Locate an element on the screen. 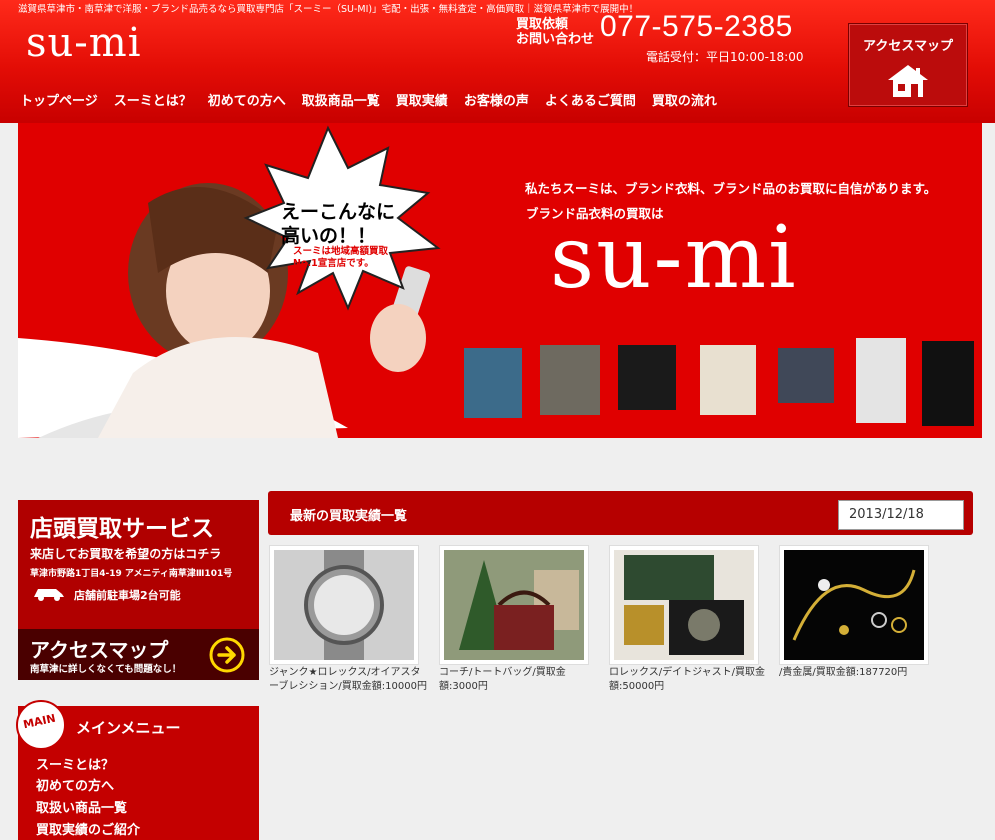 This screenshot has width=995, height=840. store-access-map-link: アクセスマップ 南草津に詳しくなくても問題なし！ is located at coordinates (138, 654).